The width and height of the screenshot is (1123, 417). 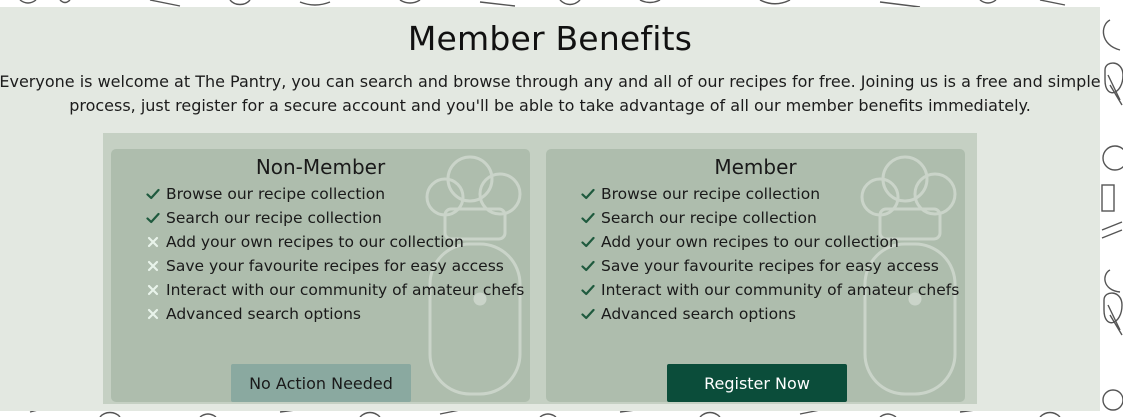 What do you see at coordinates (757, 383) in the screenshot?
I see `register-now-button: Register Now` at bounding box center [757, 383].